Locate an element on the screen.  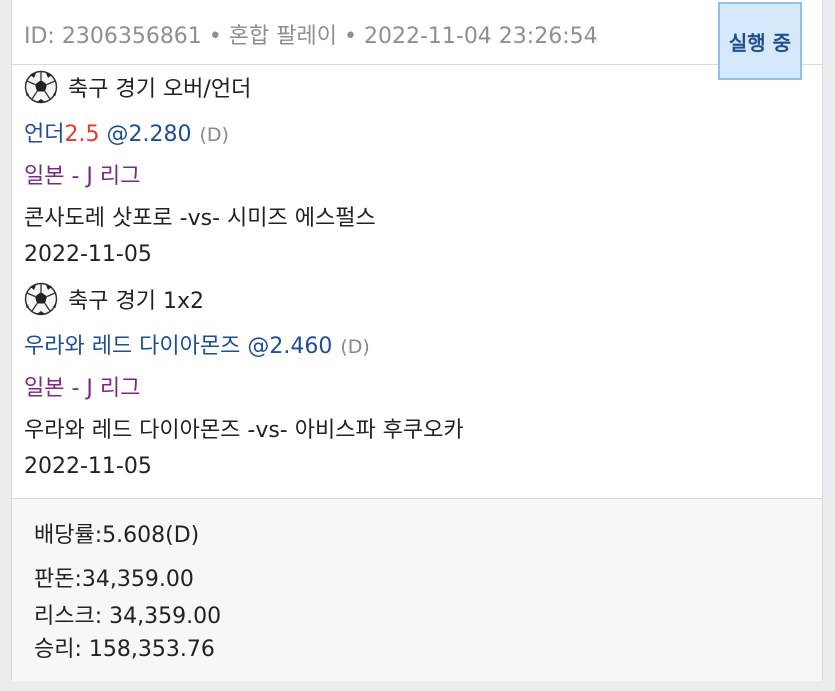
sport-row: 축구 경기 1x2 is located at coordinates (114, 299).